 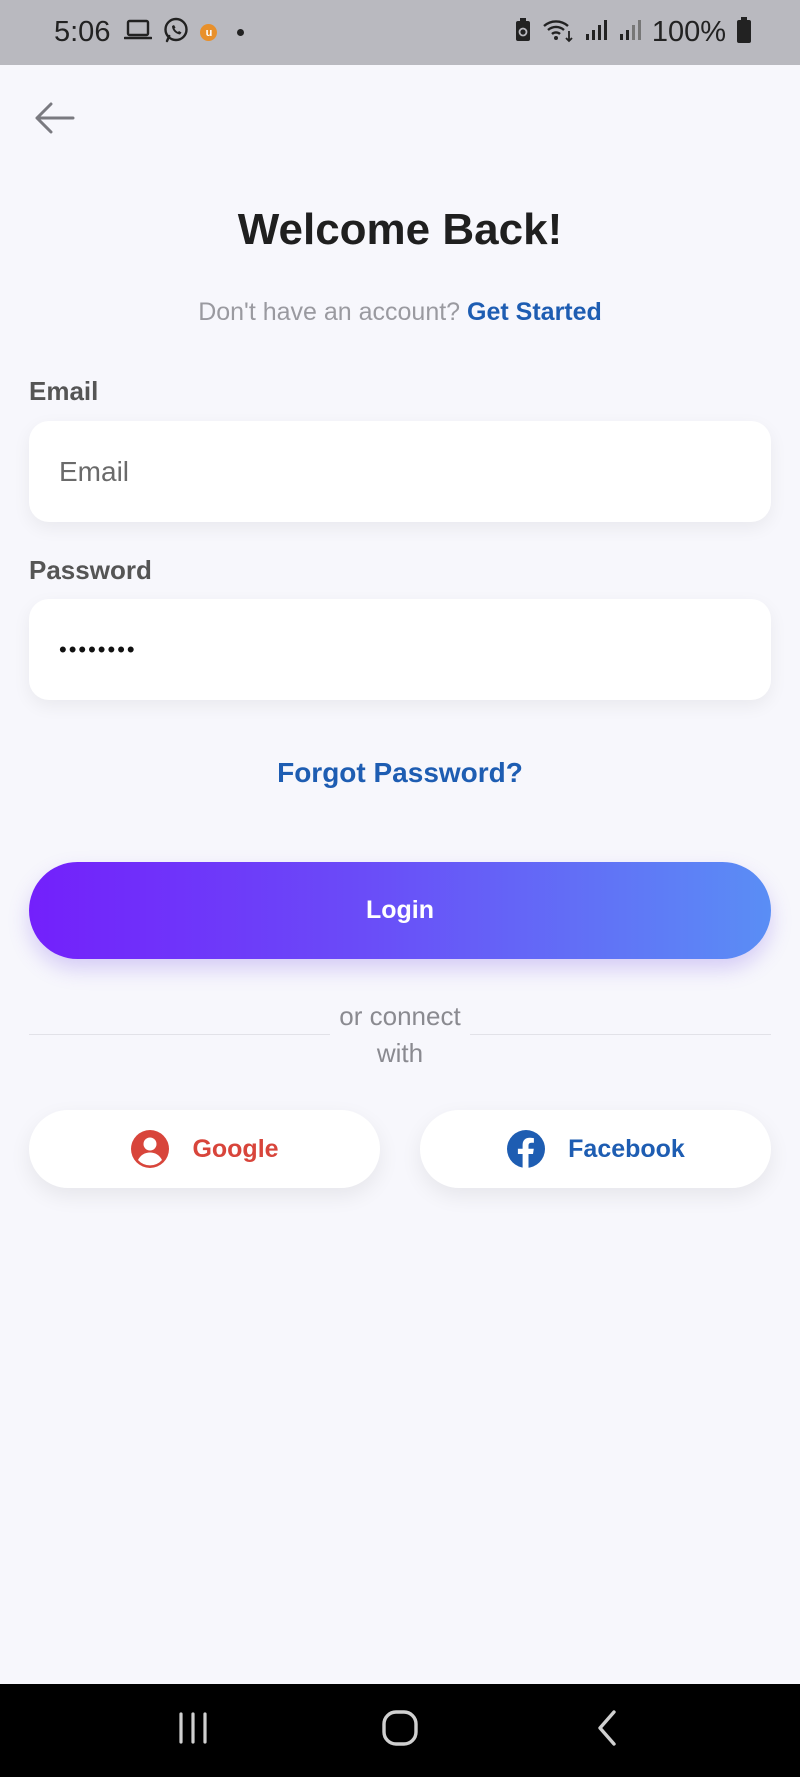 What do you see at coordinates (241, 32) in the screenshot?
I see `notification-dot-icon` at bounding box center [241, 32].